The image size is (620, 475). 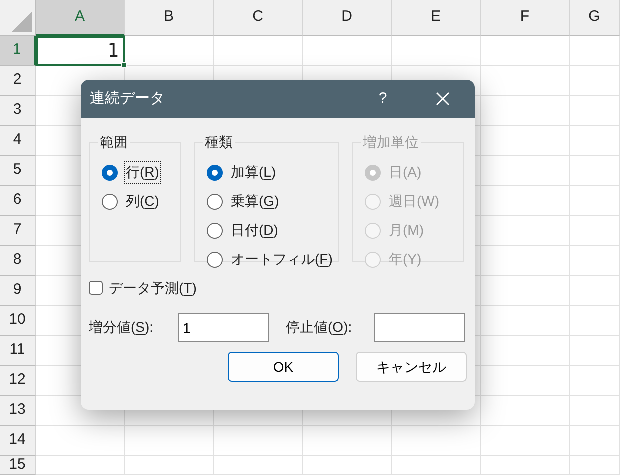 What do you see at coordinates (443, 99) in the screenshot?
I see `close-icon` at bounding box center [443, 99].